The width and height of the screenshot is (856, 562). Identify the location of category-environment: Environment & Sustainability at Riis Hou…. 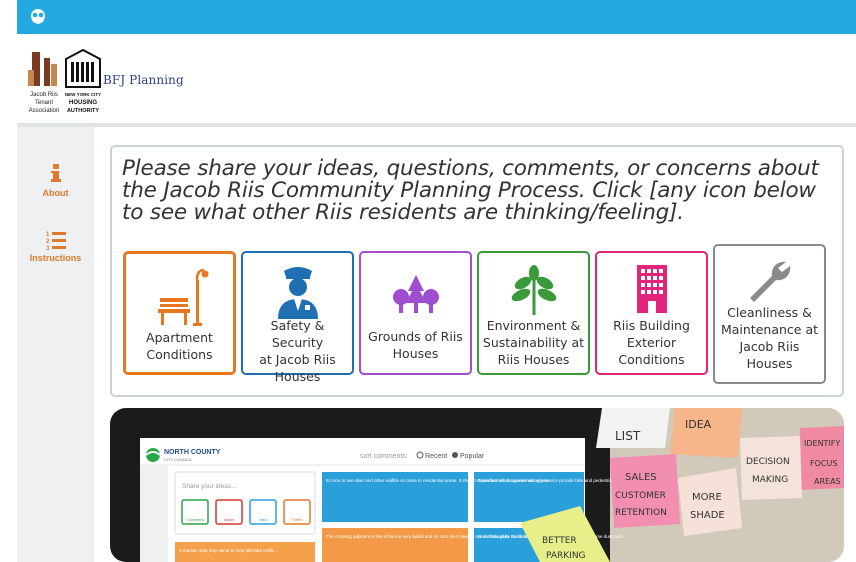
(533, 313).